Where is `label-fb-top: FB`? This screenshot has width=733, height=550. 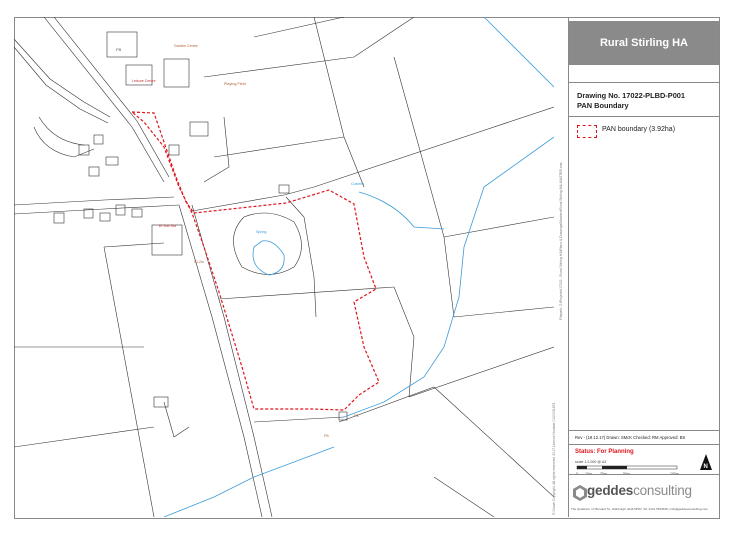 label-fb-top: FB is located at coordinates (118, 49).